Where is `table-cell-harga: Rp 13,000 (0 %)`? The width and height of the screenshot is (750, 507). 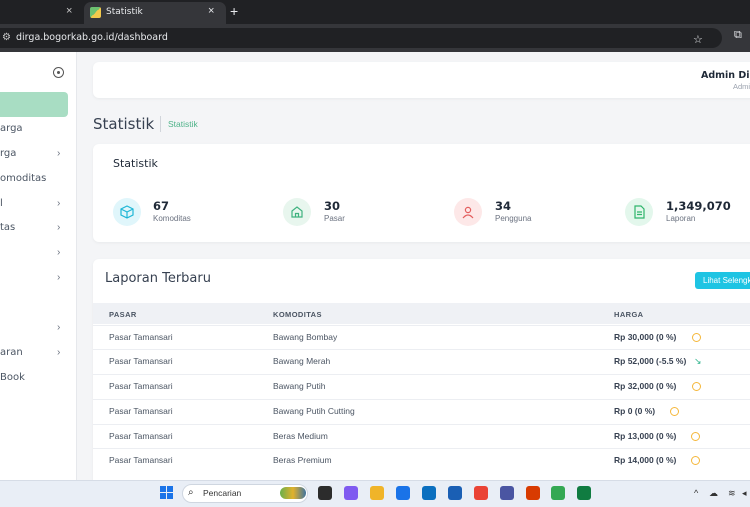
table-cell-harga: Rp 13,000 (0 %) is located at coordinates (645, 436).